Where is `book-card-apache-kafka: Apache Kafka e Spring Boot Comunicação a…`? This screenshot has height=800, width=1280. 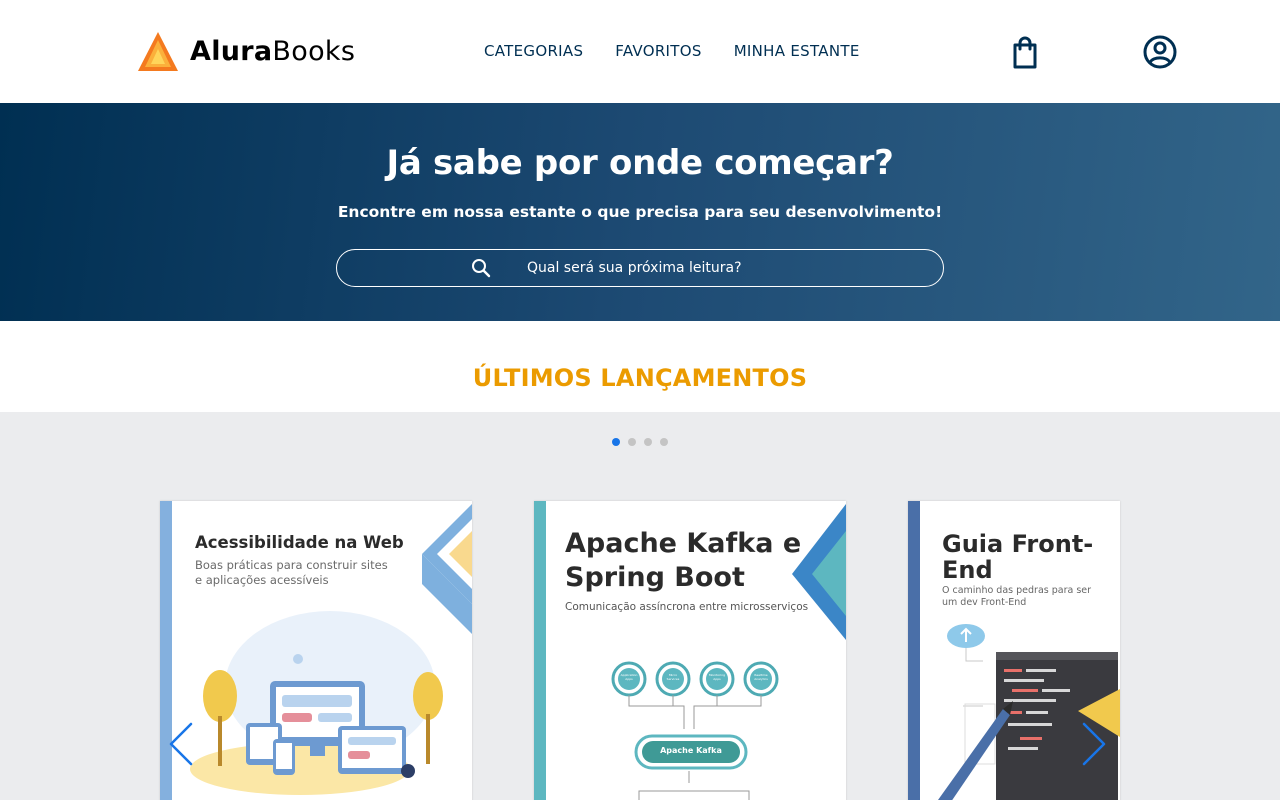 book-card-apache-kafka: Apache Kafka e Spring Boot Comunicação a… is located at coordinates (690, 650).